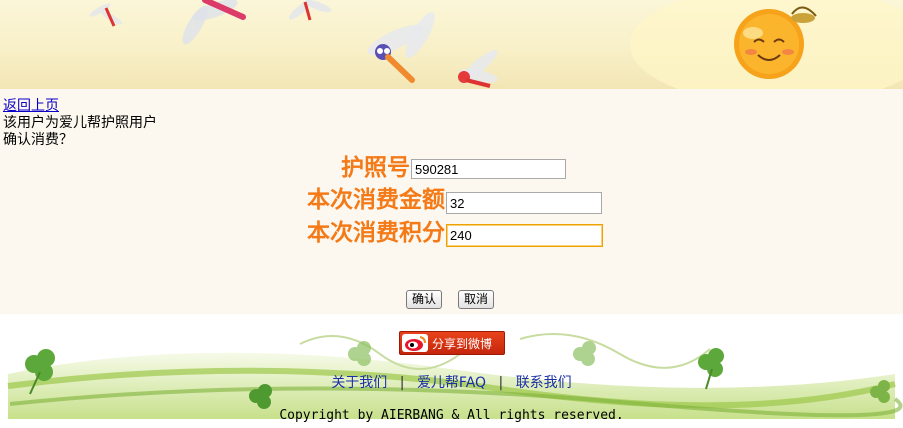 This screenshot has width=903, height=428. What do you see at coordinates (359, 383) in the screenshot?
I see `about-link: 关于我们` at bounding box center [359, 383].